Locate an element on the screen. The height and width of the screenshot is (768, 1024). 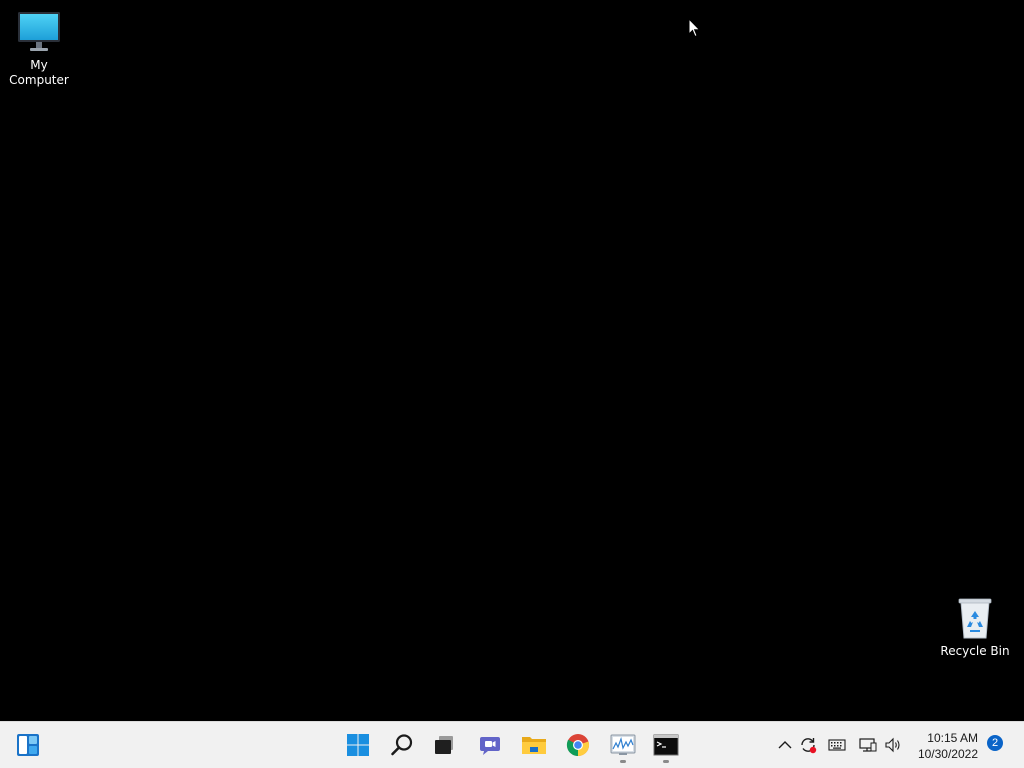
sync-tray-button is located at coordinates (808, 745).